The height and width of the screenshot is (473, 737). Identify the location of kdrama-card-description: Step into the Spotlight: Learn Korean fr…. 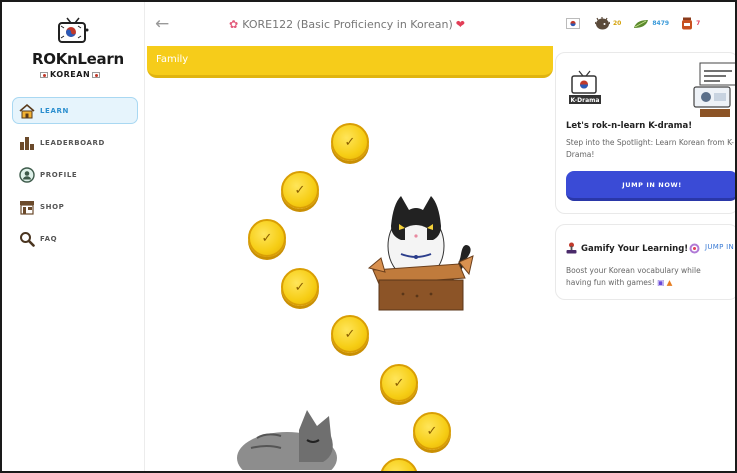
(650, 148).